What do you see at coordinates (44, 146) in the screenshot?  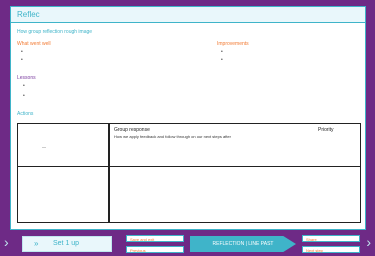 I see `table-cell: —` at bounding box center [44, 146].